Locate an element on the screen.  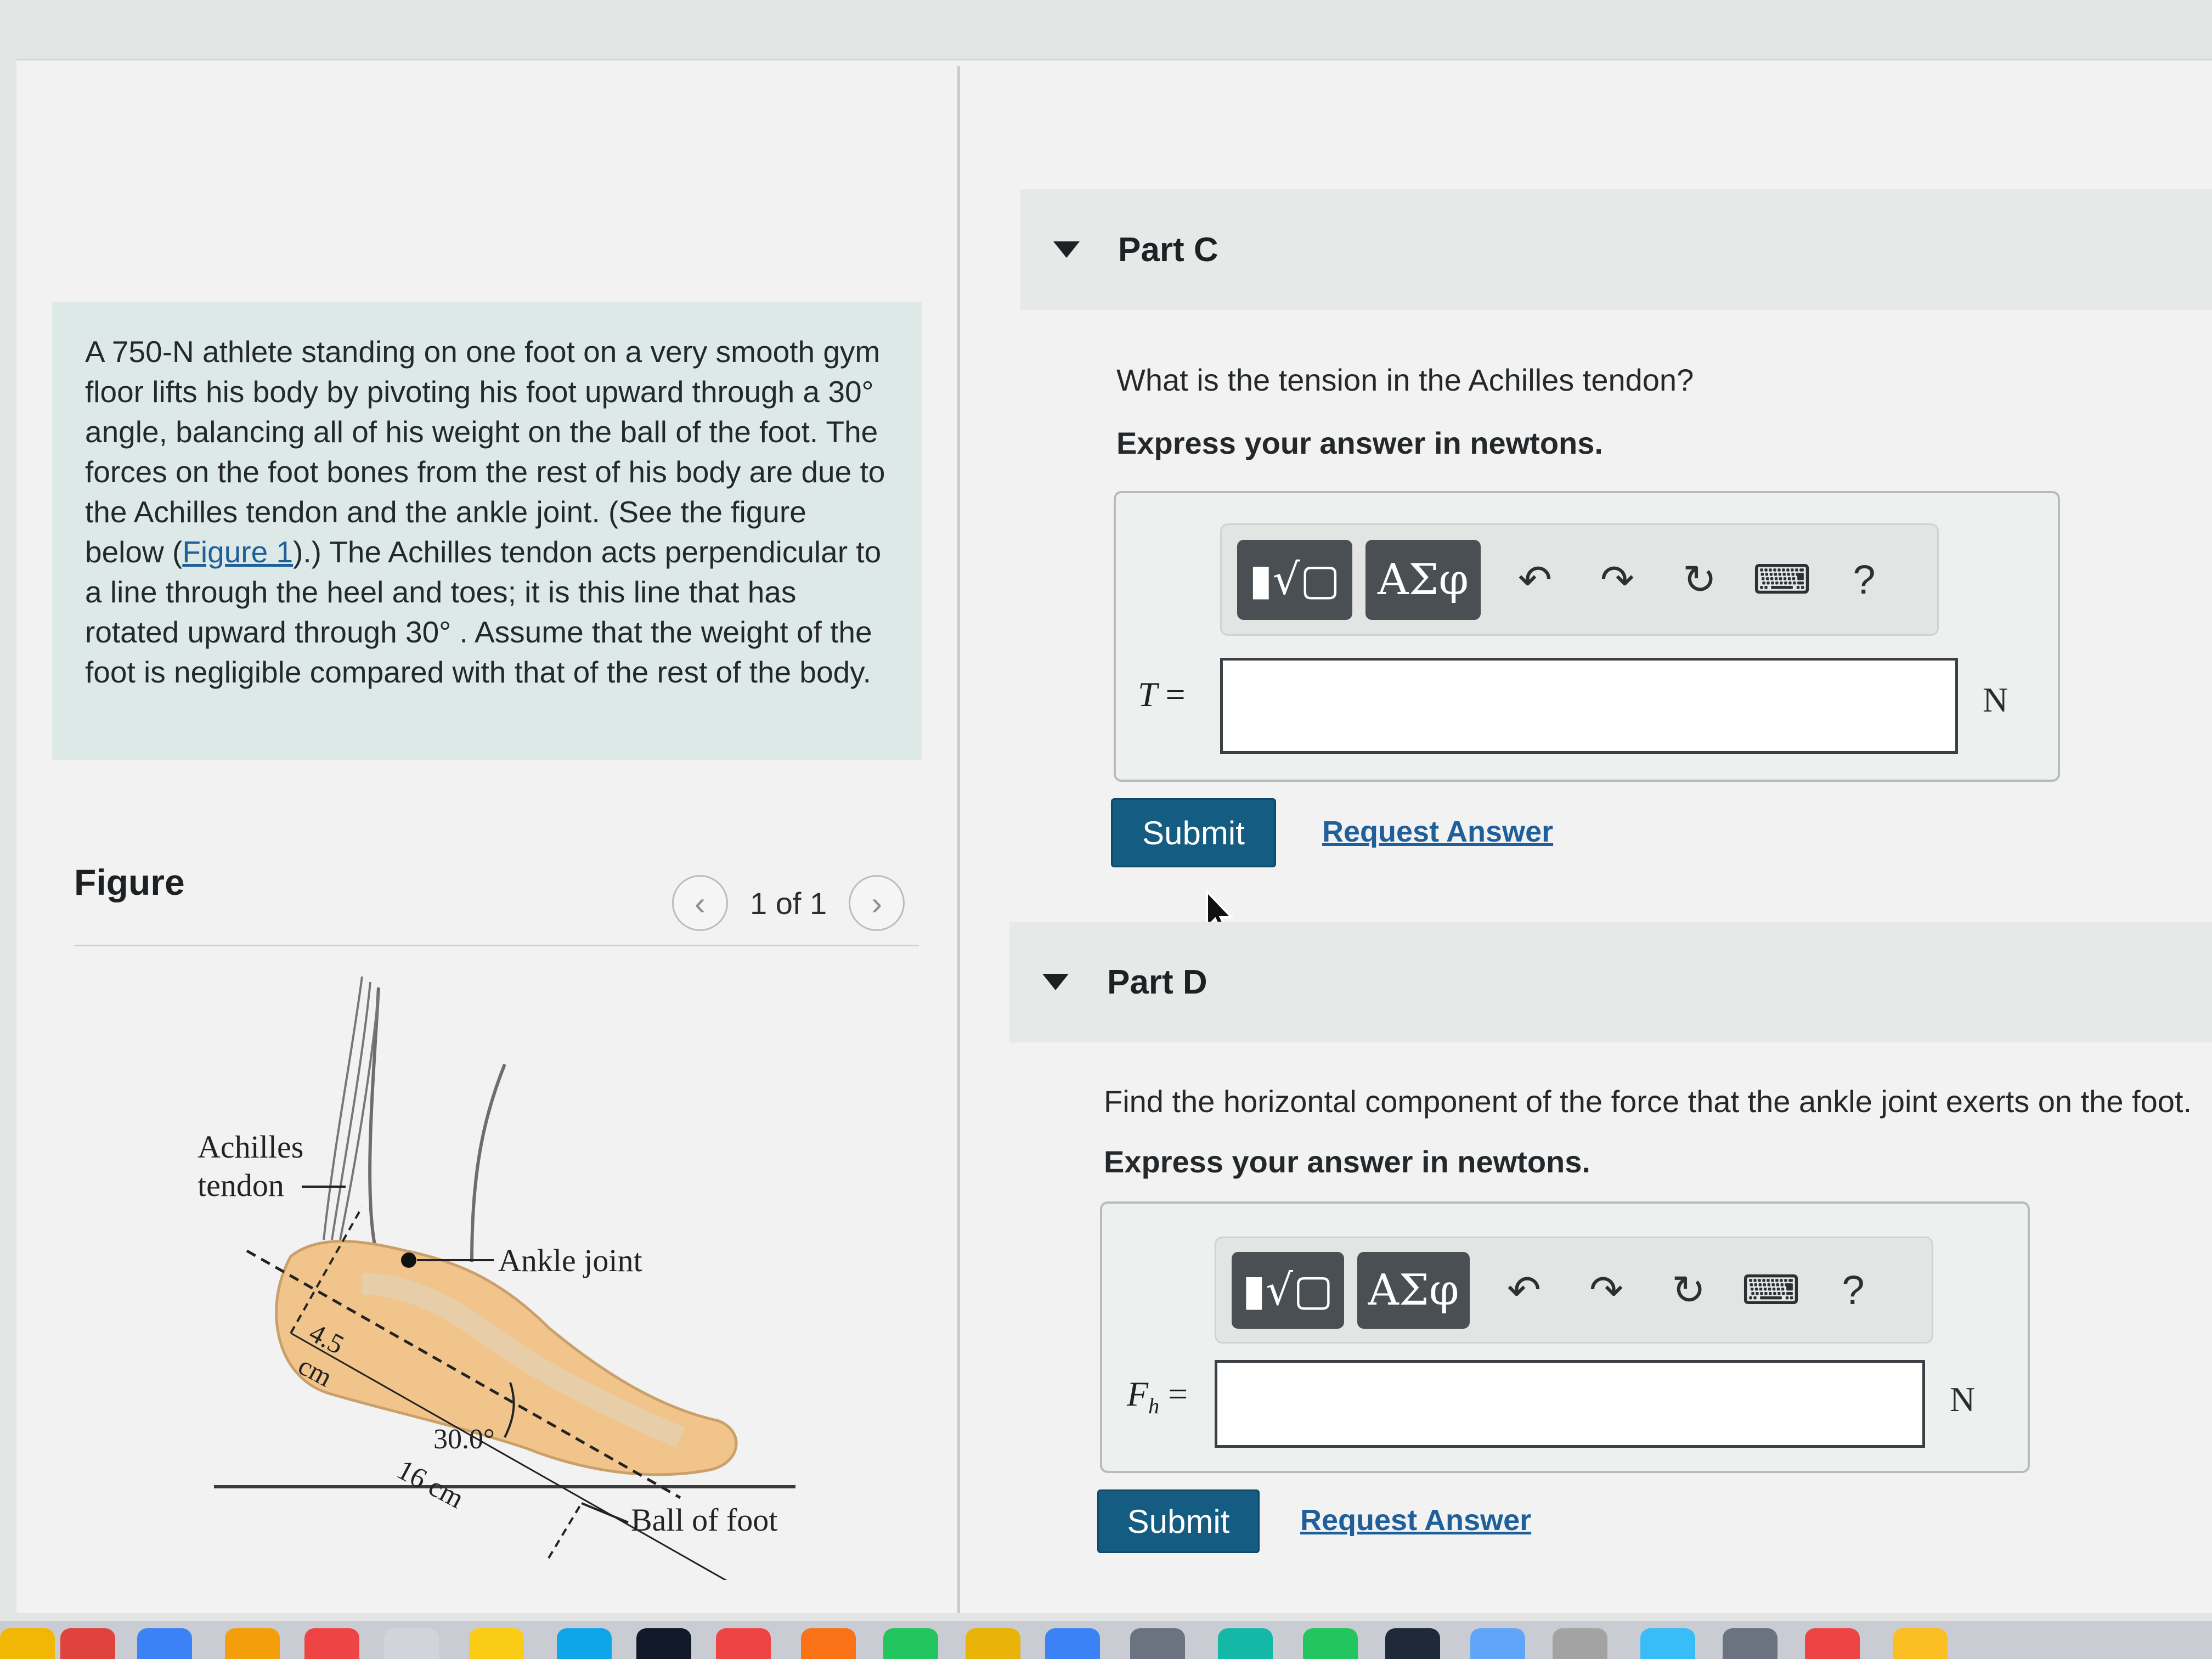
label-ankle-joint: Ankle joint is located at coordinates (570, 1260).